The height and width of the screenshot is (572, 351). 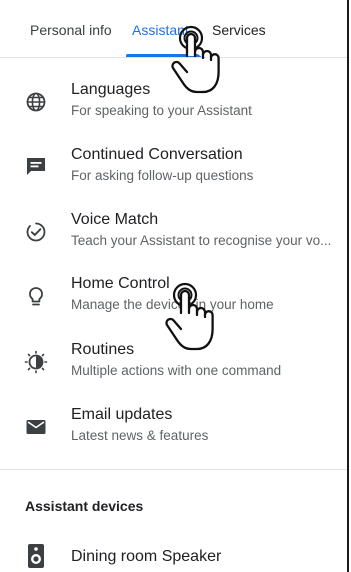 I want to click on setting-subtitle: Latest news & features, so click(x=140, y=435).